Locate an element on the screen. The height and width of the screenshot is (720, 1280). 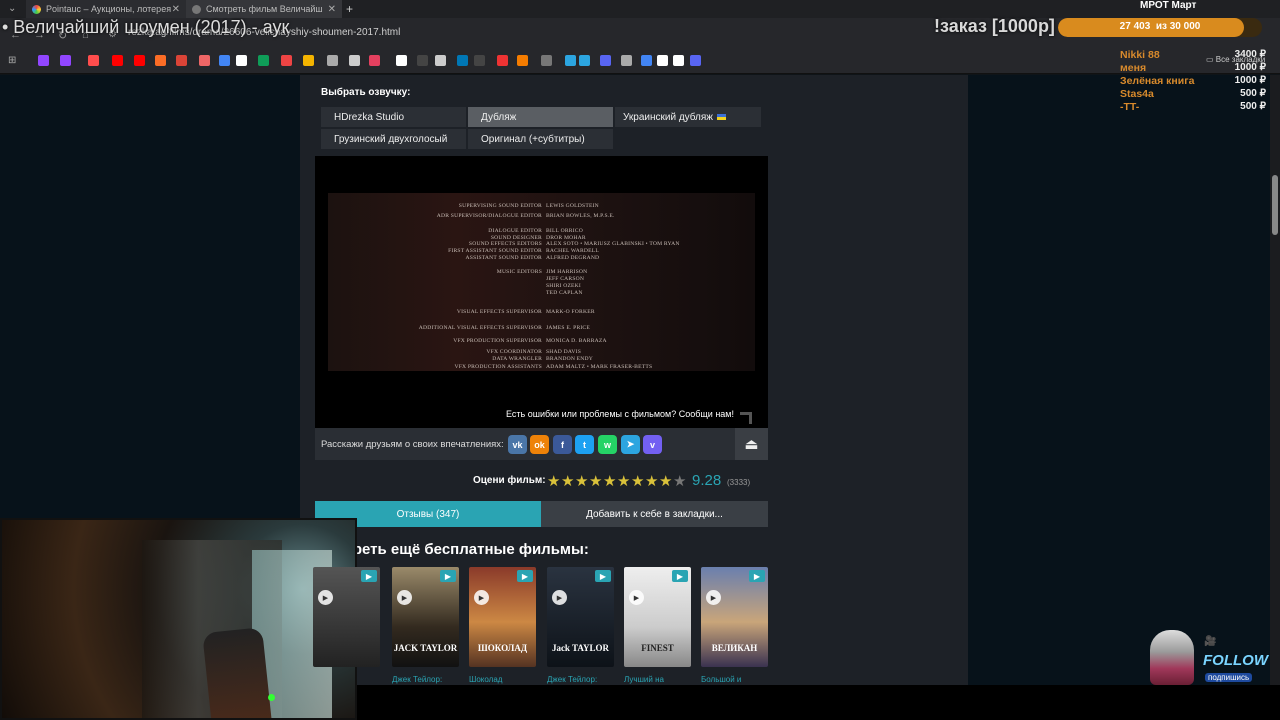
film-poster: ▶ ▶ ВЕЛИКАН is located at coordinates (734, 617).